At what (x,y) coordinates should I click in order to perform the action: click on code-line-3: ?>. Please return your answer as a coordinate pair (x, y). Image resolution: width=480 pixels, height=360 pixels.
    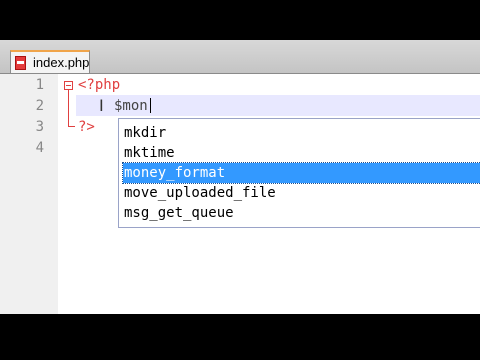
    Looking at the image, I should click on (86, 127).